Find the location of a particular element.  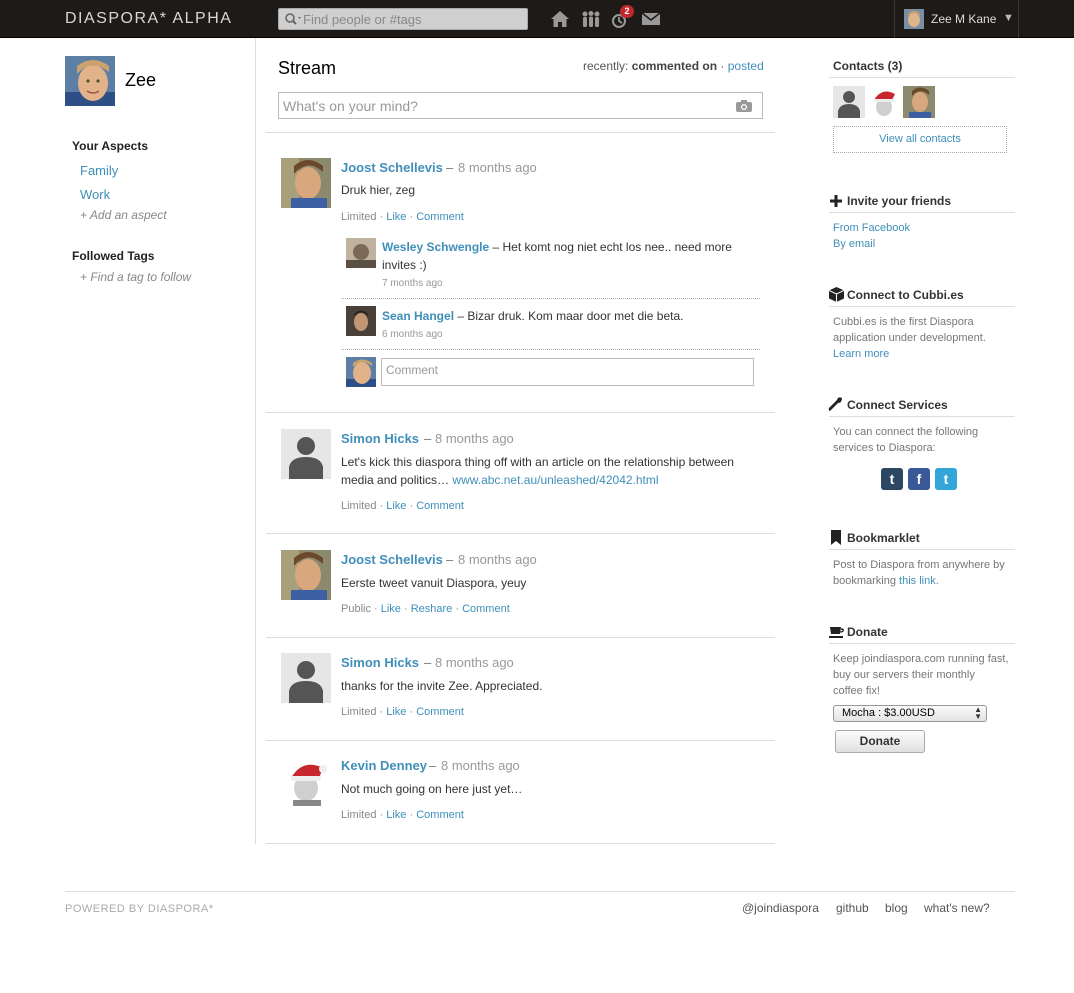

user-menu: Zee M Kane ▼ is located at coordinates (956, 19).